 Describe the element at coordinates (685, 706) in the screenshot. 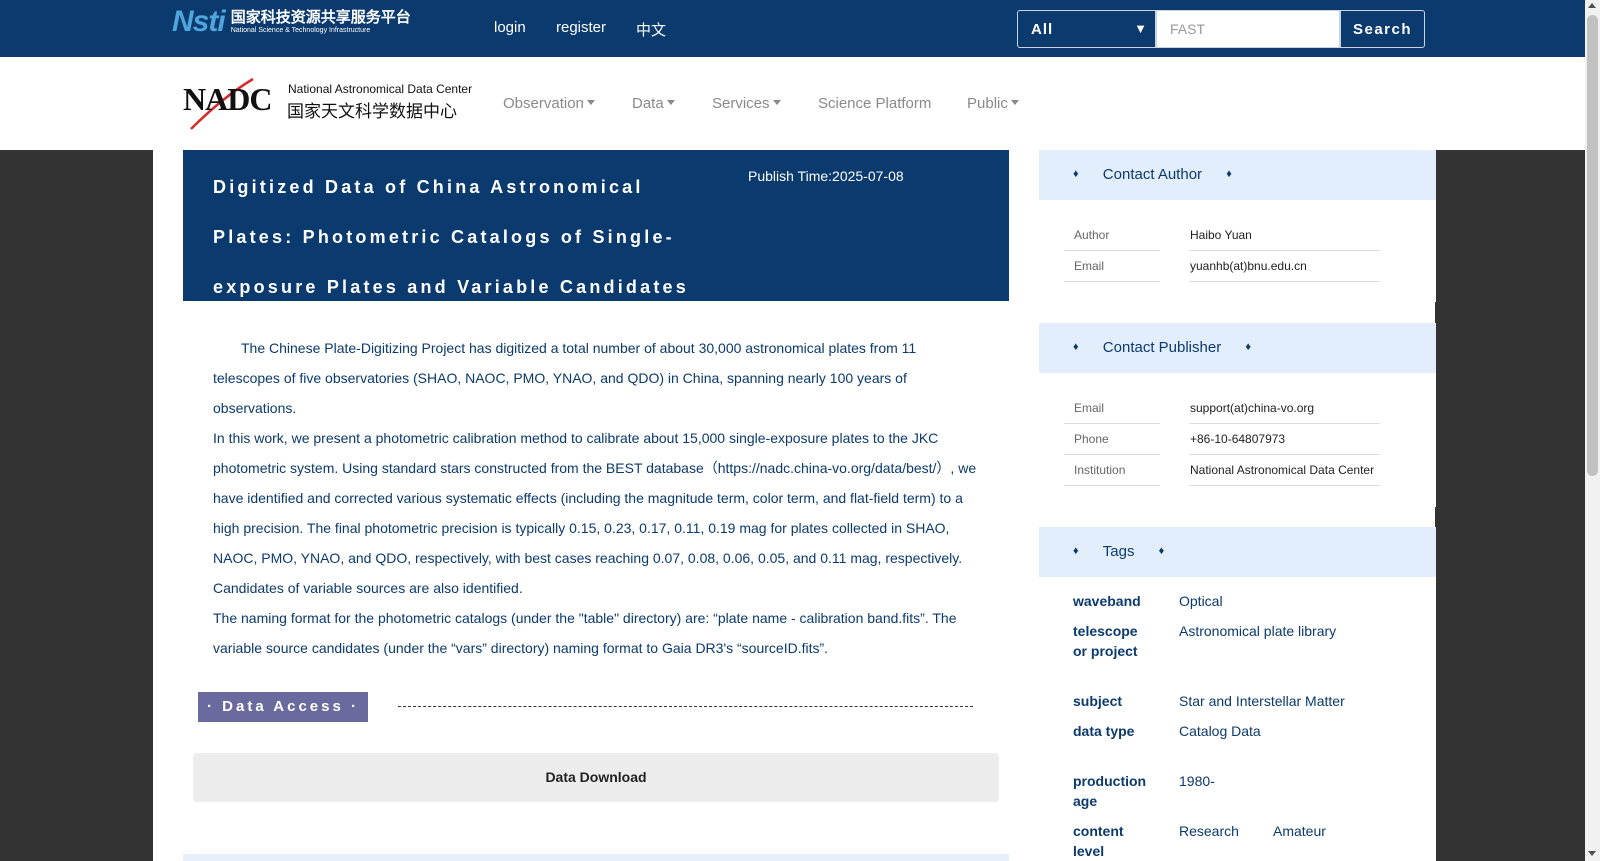

I see `data-access-divider` at that location.